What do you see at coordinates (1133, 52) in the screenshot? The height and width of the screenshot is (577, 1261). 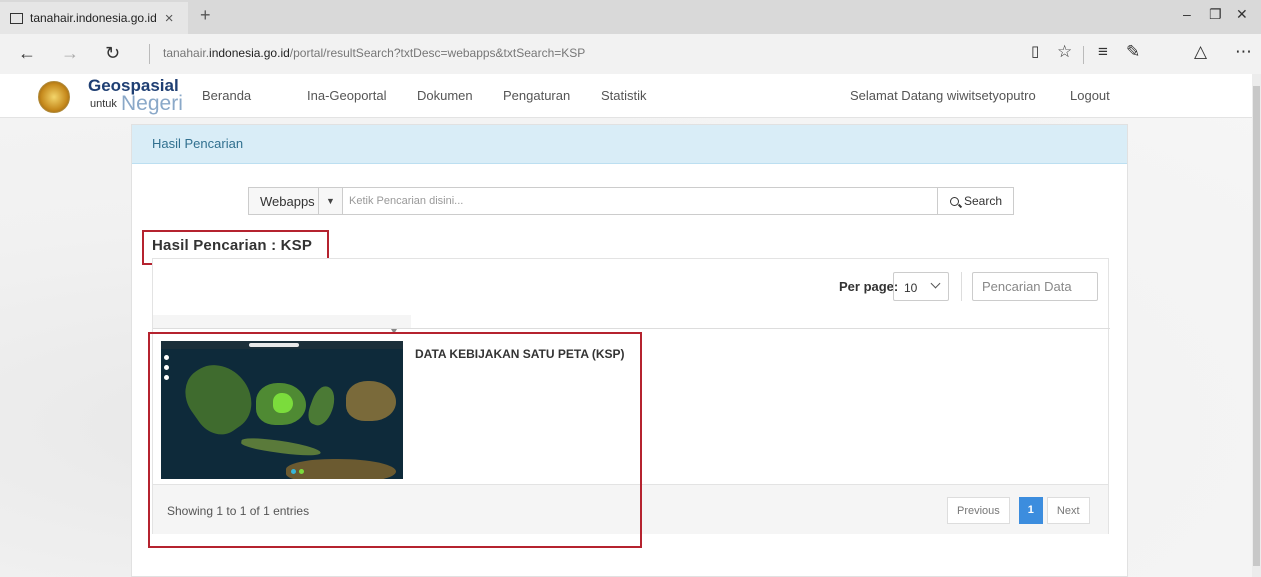 I see `web-note-icon: ✎` at bounding box center [1133, 52].